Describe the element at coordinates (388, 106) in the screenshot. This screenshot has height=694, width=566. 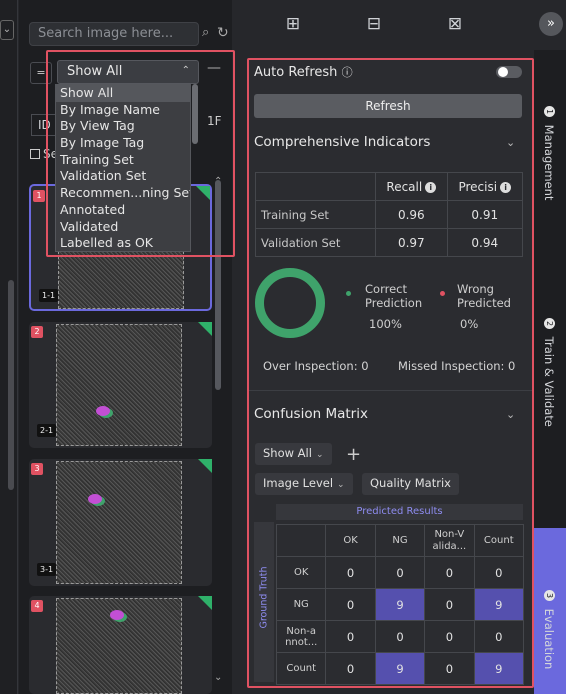
I see `refresh-button: Refresh` at that location.